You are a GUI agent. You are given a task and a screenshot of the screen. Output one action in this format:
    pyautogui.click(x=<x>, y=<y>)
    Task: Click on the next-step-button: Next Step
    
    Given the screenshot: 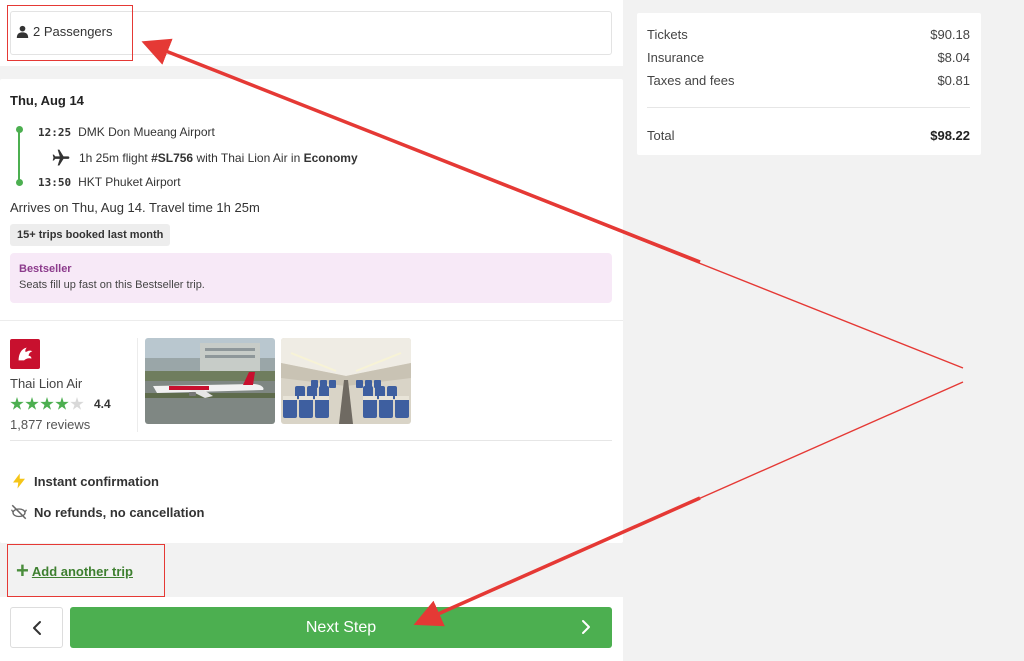 What is the action you would take?
    pyautogui.click(x=341, y=627)
    